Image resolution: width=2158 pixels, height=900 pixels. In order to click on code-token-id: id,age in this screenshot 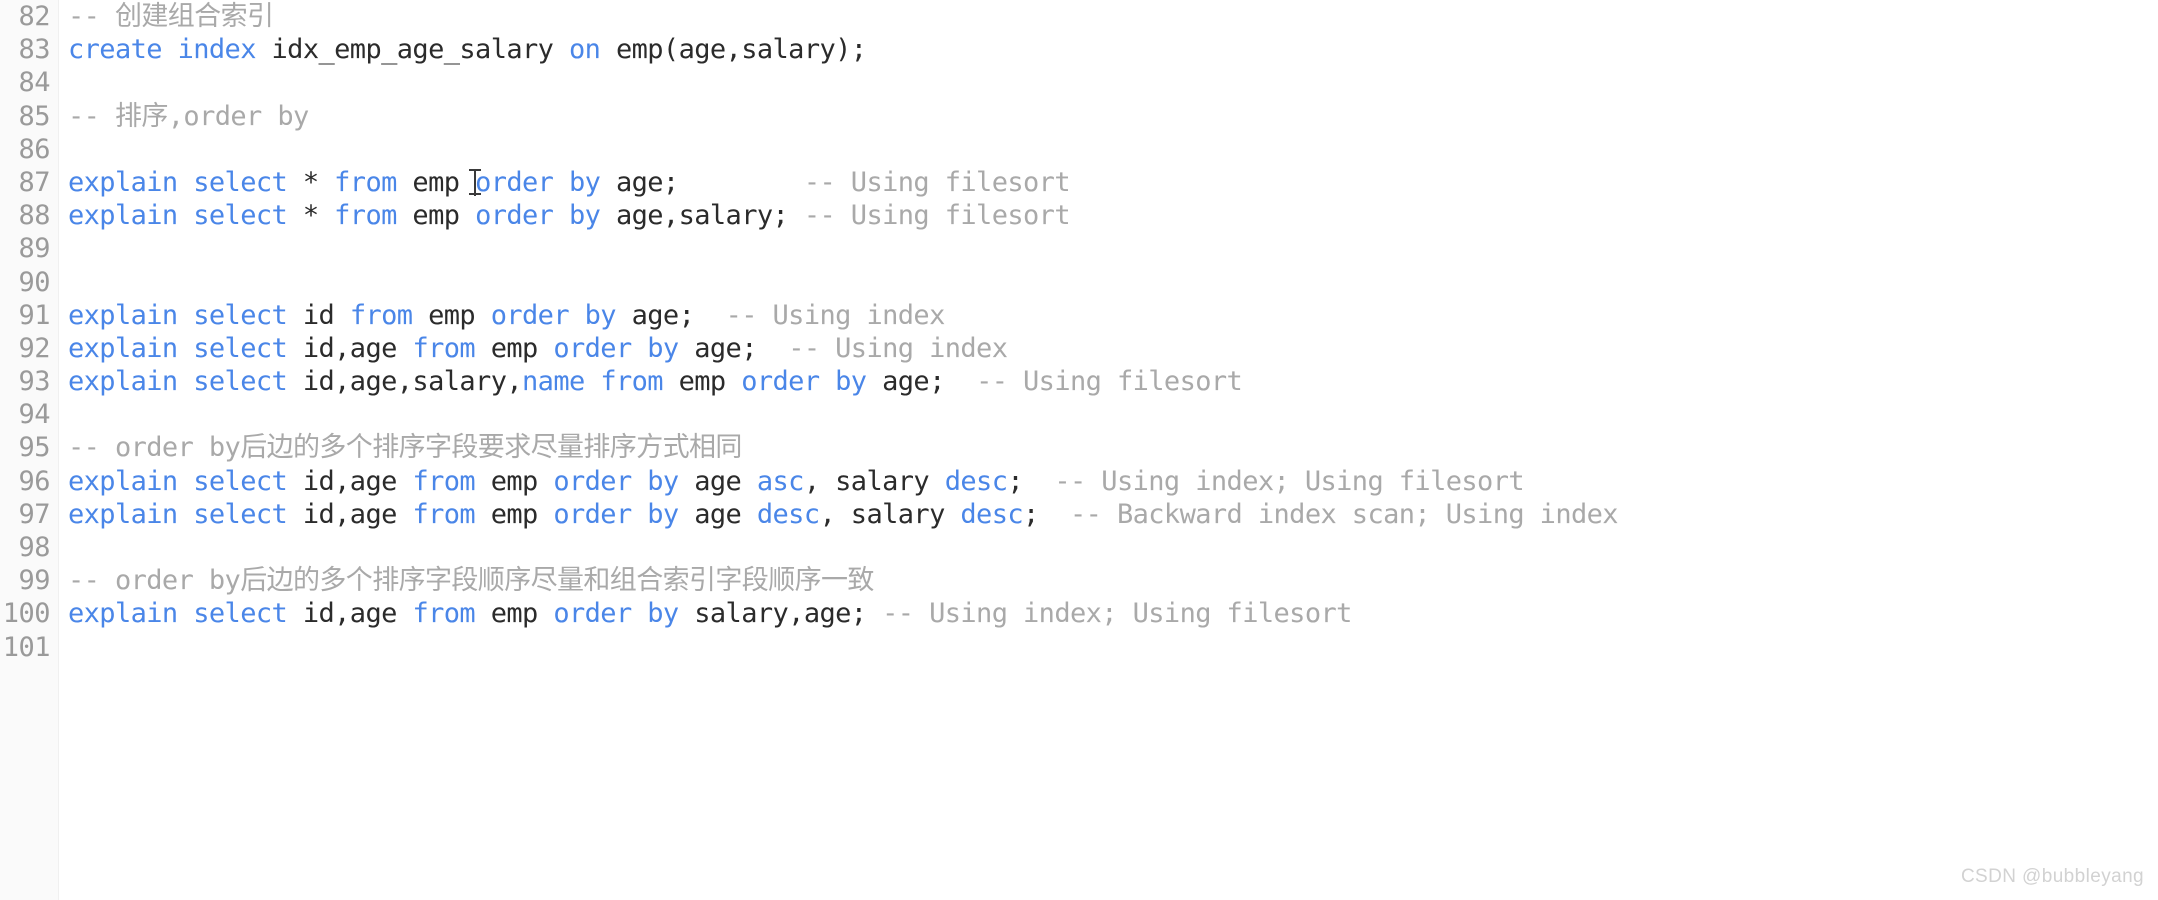, I will do `click(350, 481)`.